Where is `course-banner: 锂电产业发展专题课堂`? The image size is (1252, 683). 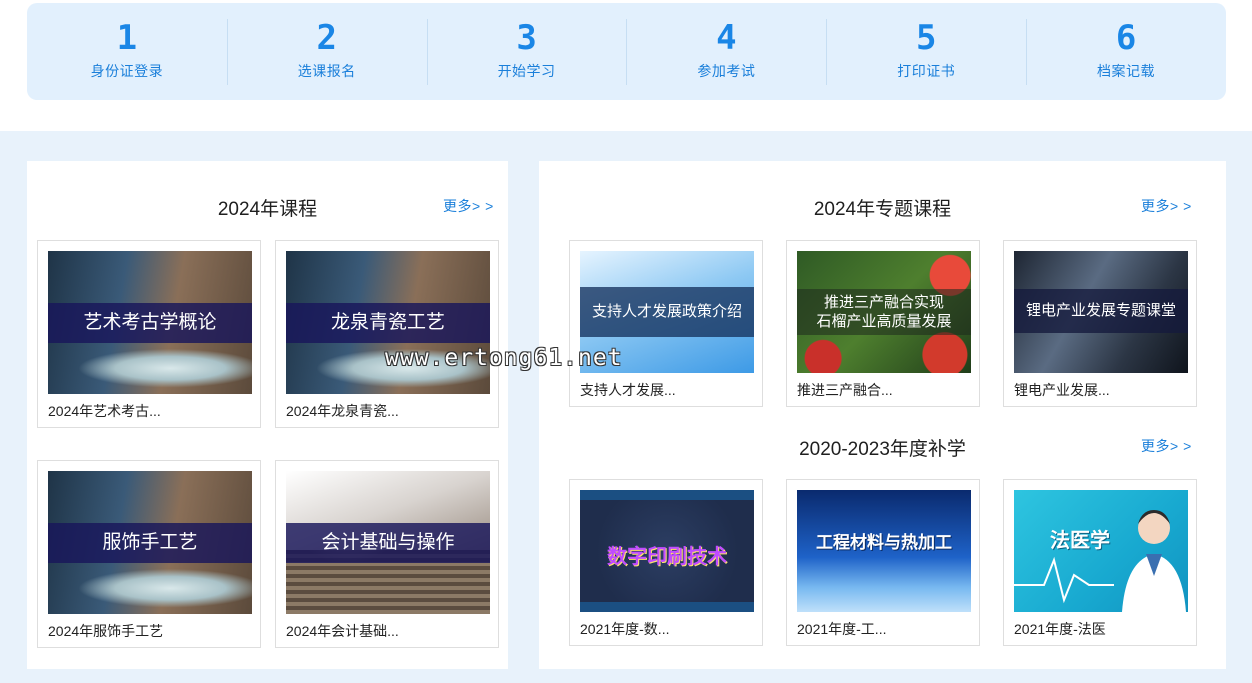
course-banner: 锂电产业发展专题课堂 is located at coordinates (1101, 311).